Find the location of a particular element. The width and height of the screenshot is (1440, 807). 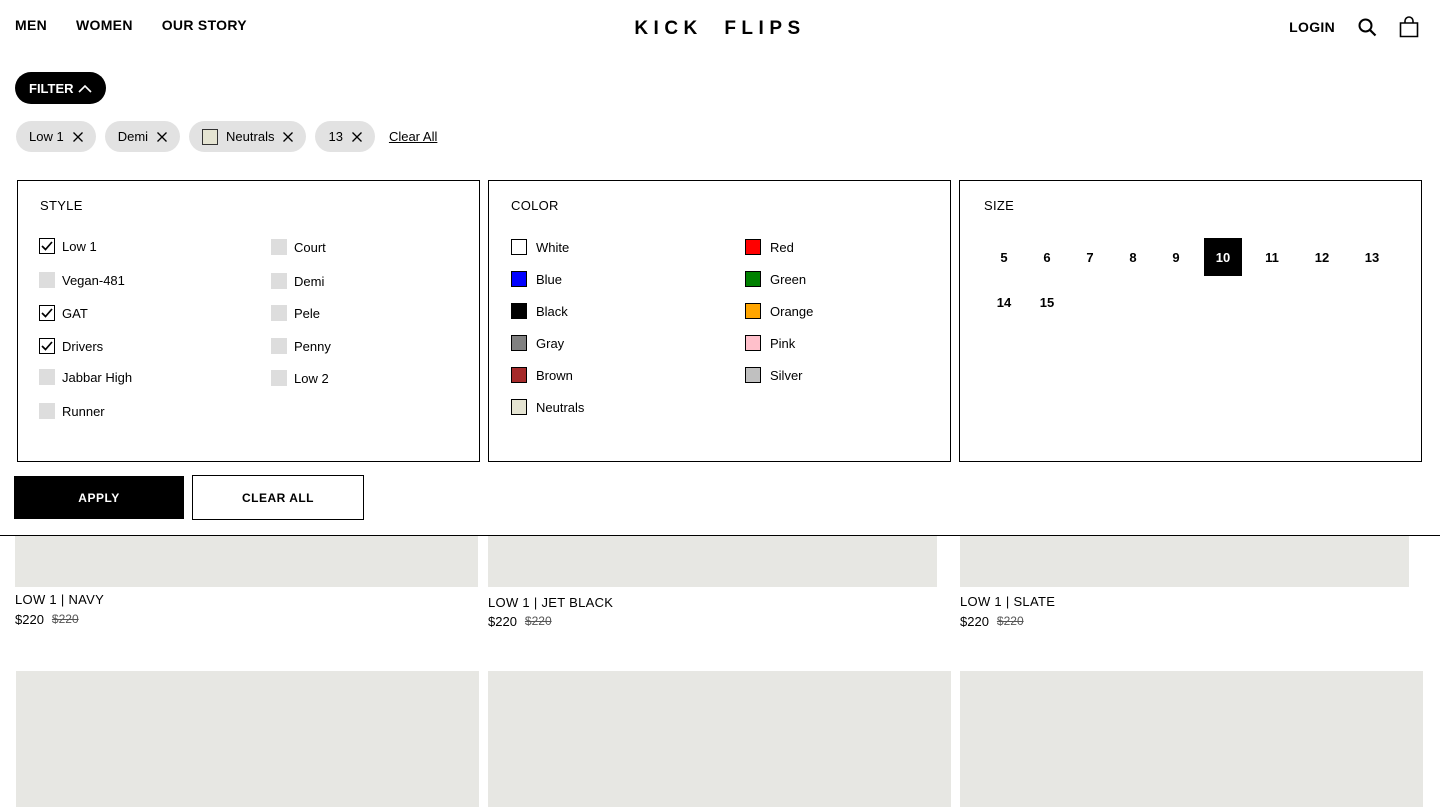

color-option-blue: Blue is located at coordinates (536, 279).